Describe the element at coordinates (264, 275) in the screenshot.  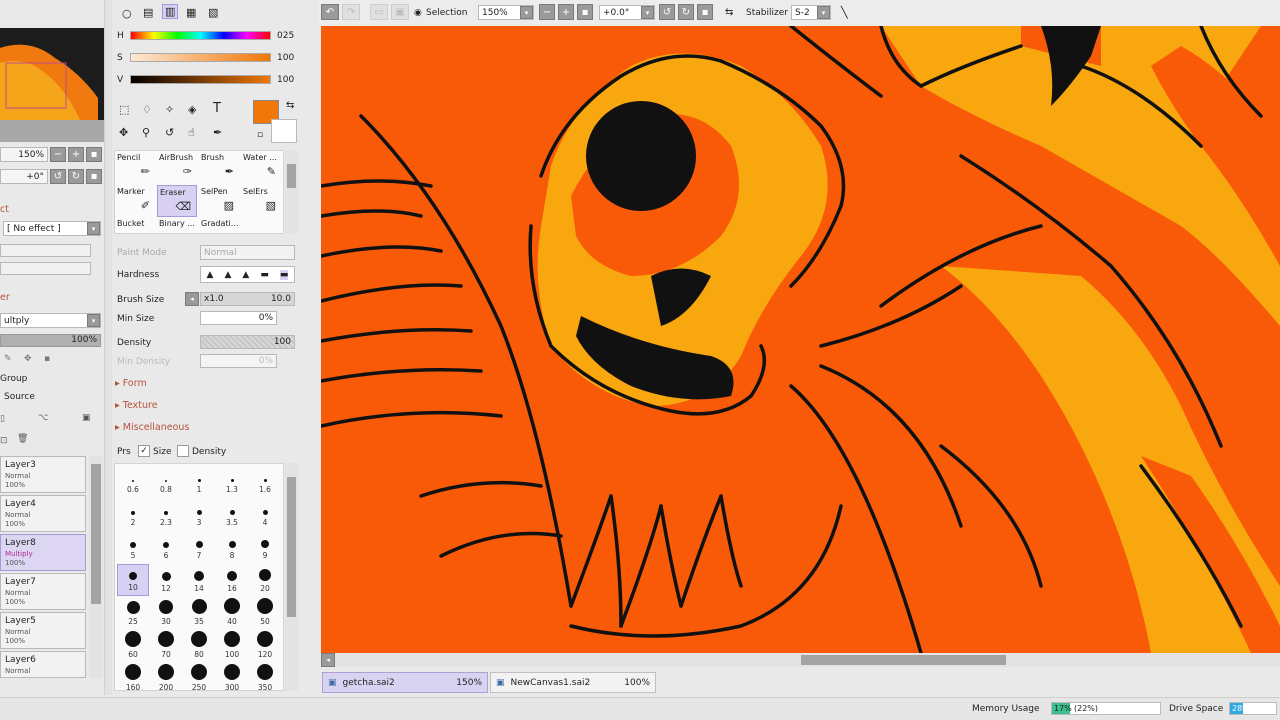
I see `hardness-4-icon: ▬` at that location.